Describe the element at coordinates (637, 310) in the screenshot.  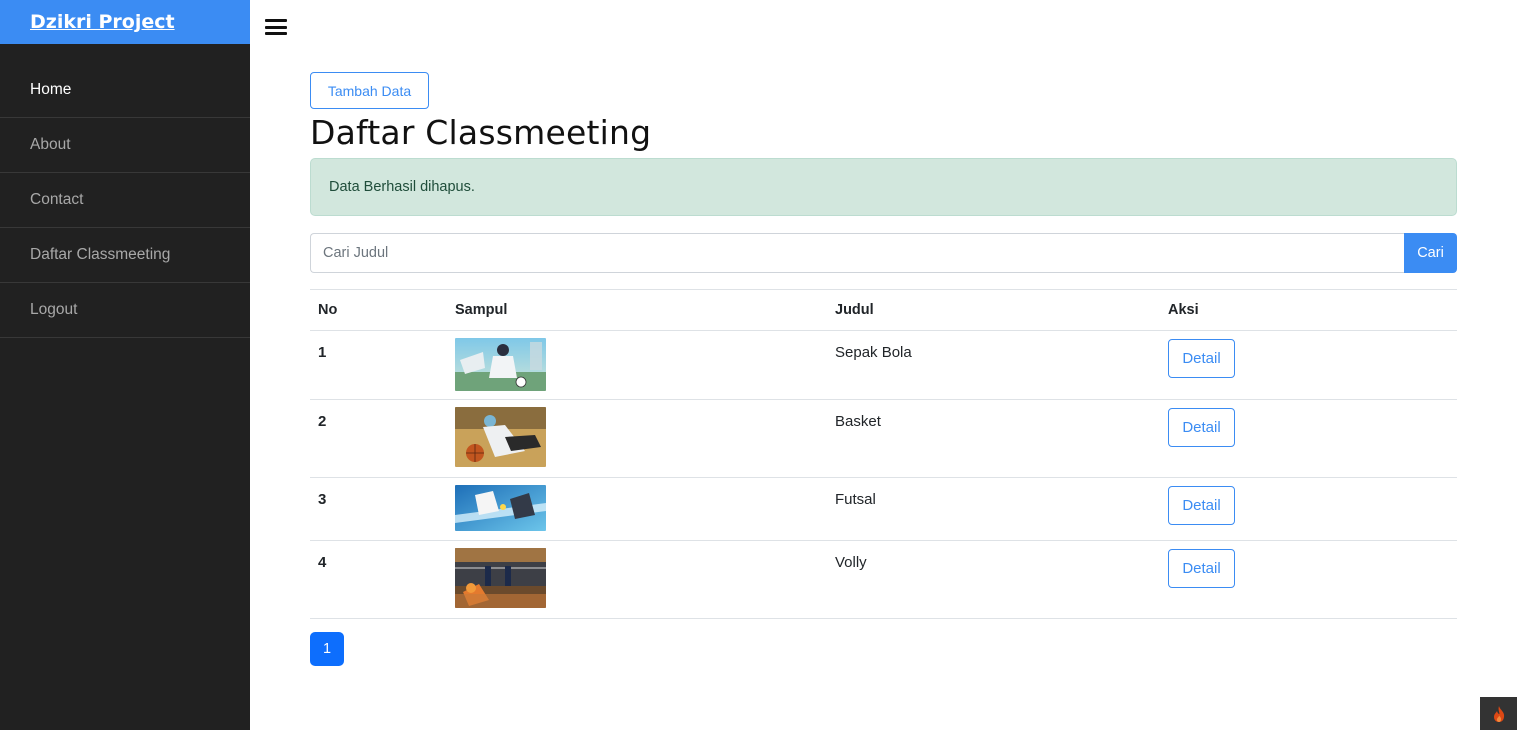
I see `column-header-sampul: Sampul` at that location.